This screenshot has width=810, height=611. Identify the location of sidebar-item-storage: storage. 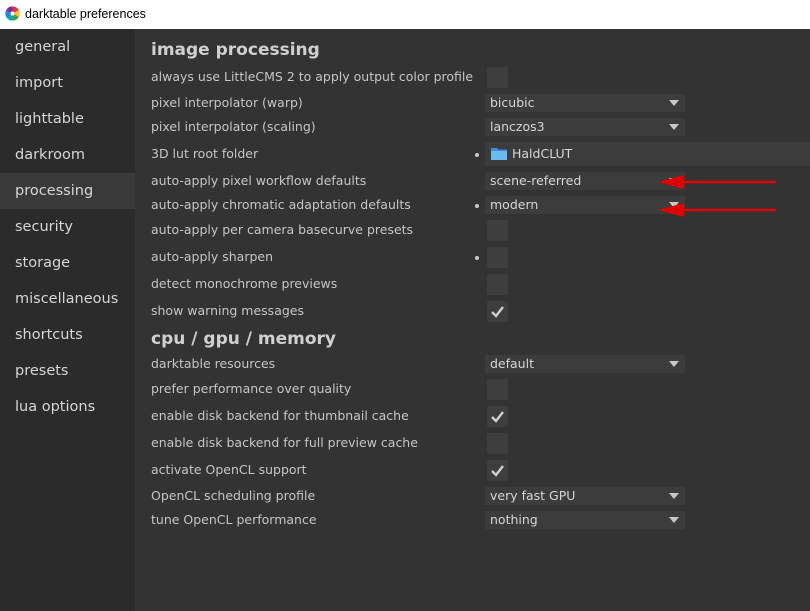
(67, 263).